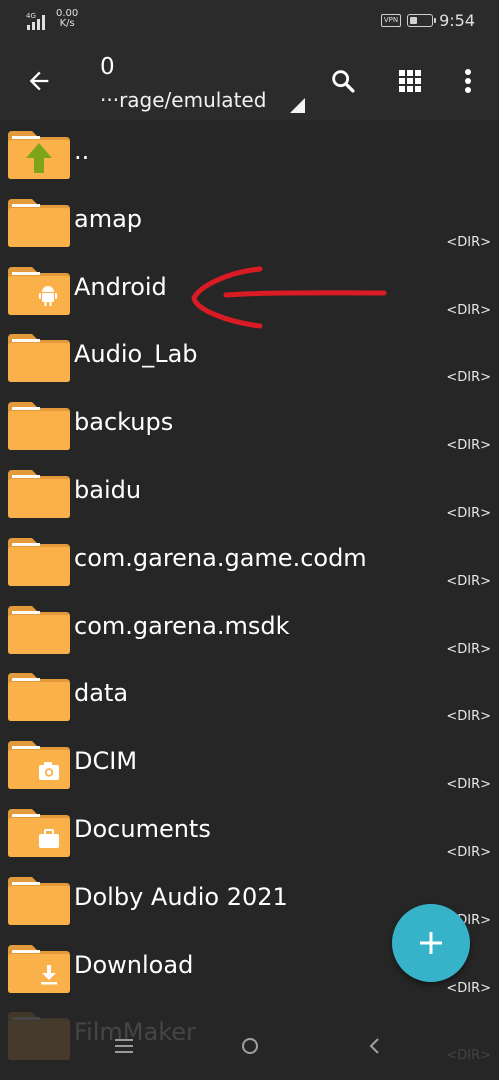 This screenshot has height=1080, width=499. I want to click on current-path: ···rage/emulated, so click(183, 100).